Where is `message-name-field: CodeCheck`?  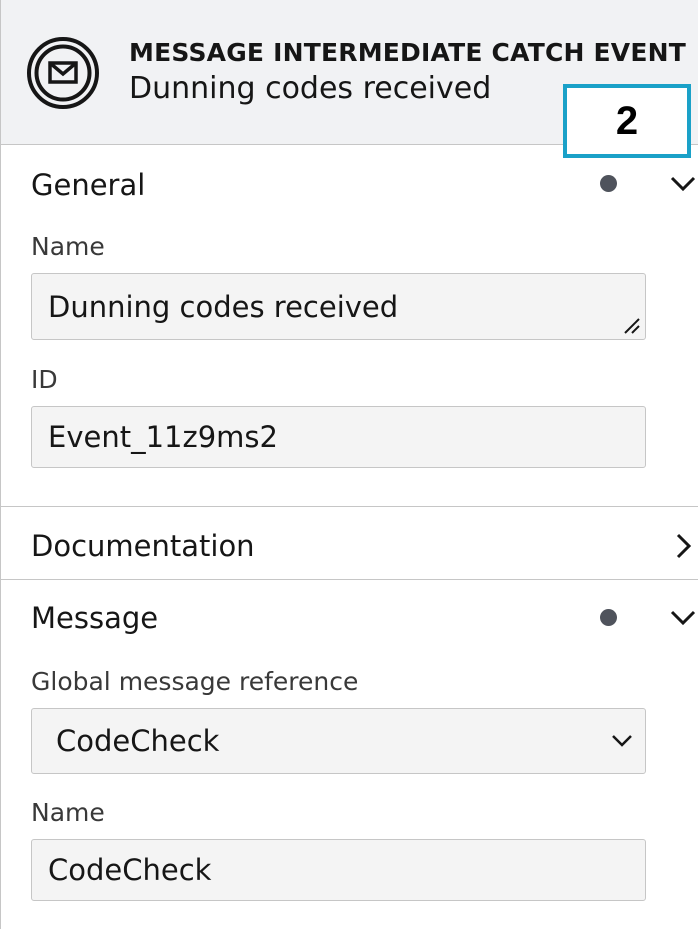
message-name-field: CodeCheck is located at coordinates (338, 870).